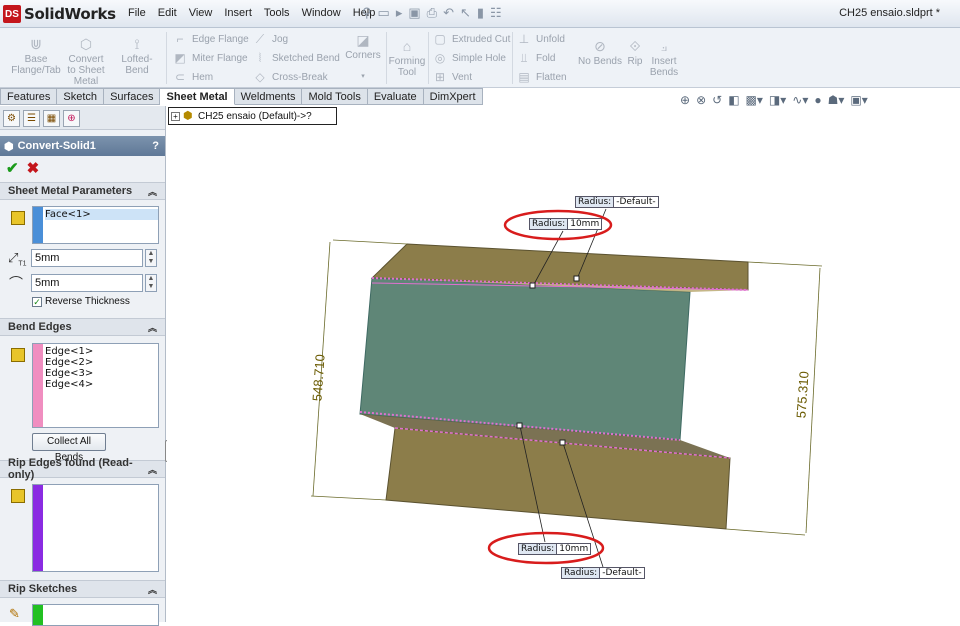  Describe the element at coordinates (363, 57) in the screenshot. I see `corners-button: ◪ Corners ▾` at that location.